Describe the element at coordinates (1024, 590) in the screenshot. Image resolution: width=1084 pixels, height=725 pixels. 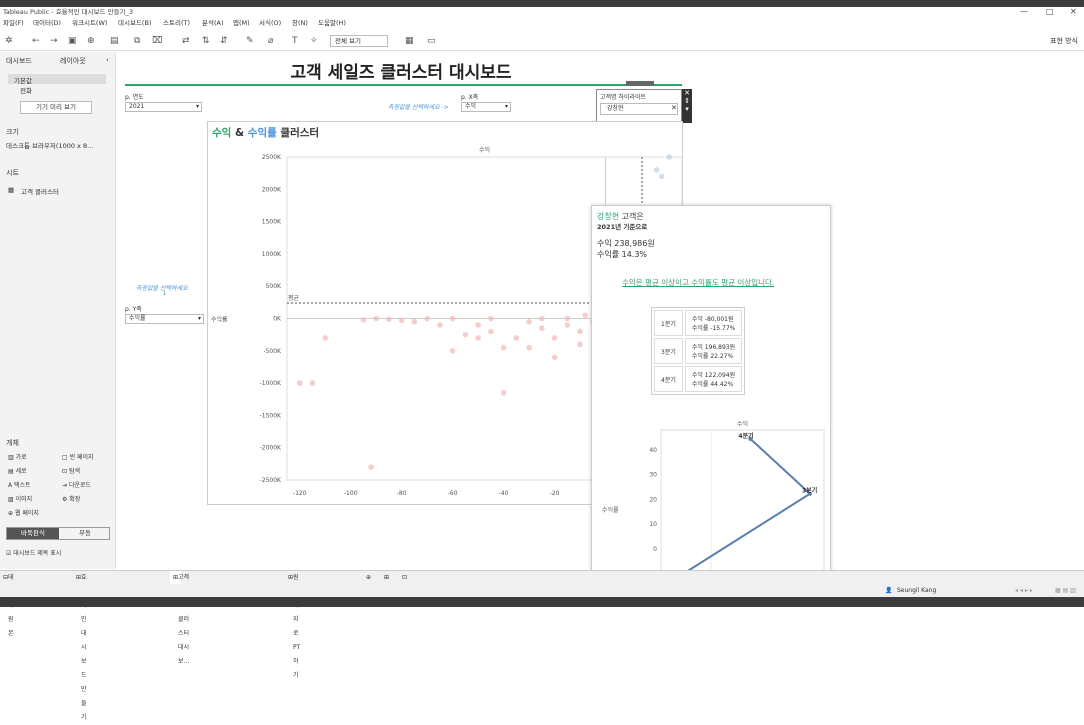
I see `nav-arrows-icon: ◂ ◂ ▸ ▸` at that location.